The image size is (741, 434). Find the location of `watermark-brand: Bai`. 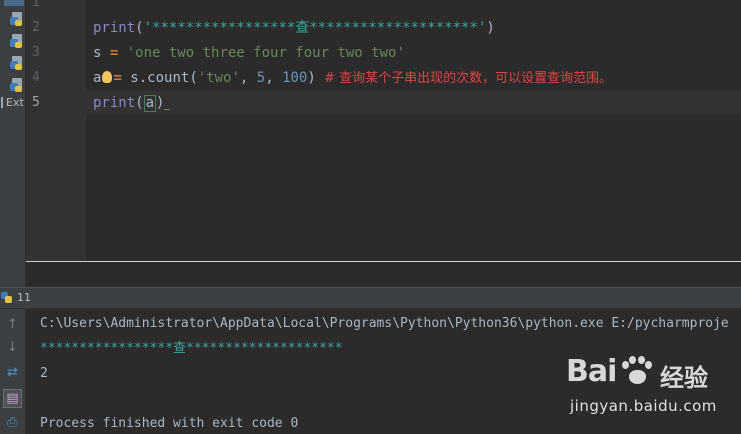

watermark-brand: Bai is located at coordinates (591, 371).